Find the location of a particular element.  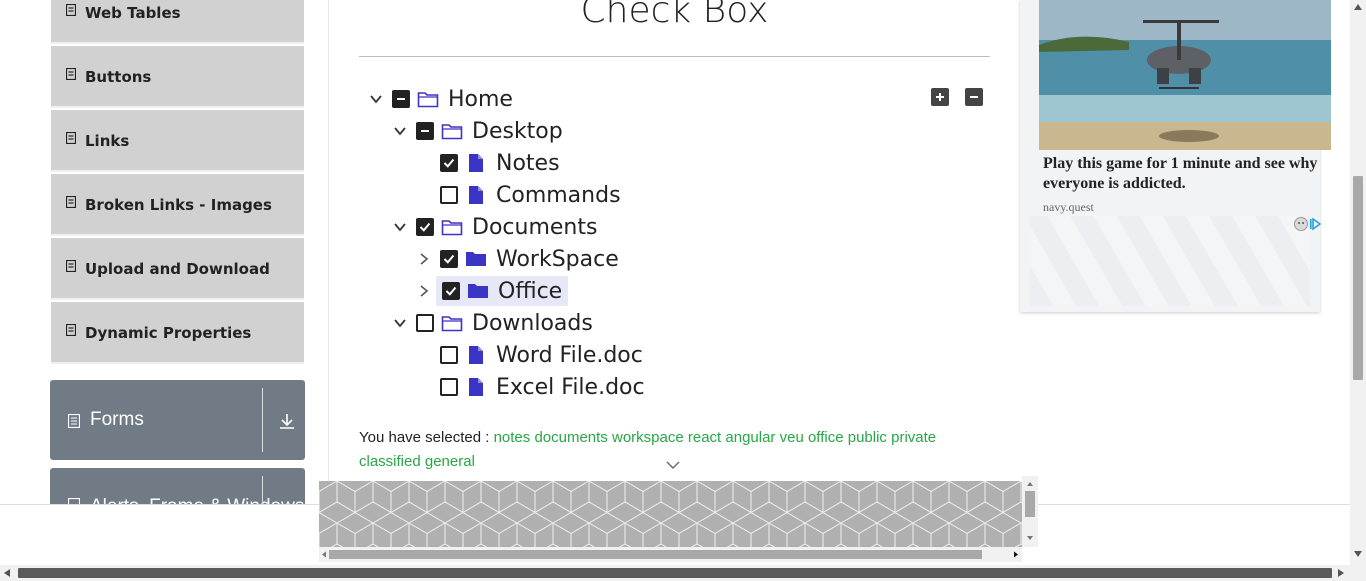

selected-item: general is located at coordinates (449, 461).